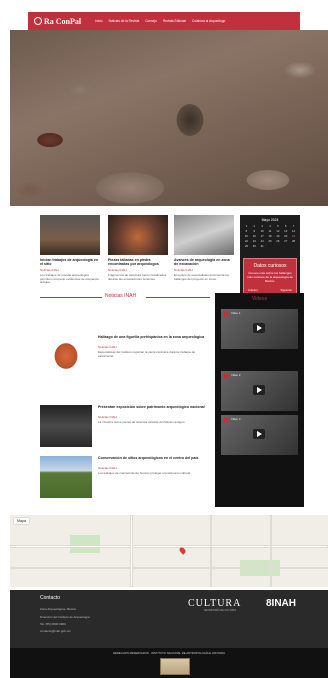 This screenshot has height=678, width=328. What do you see at coordinates (208, 21) in the screenshot?
I see `nav-item-colabora: Colabora al Arqueólogo` at bounding box center [208, 21].